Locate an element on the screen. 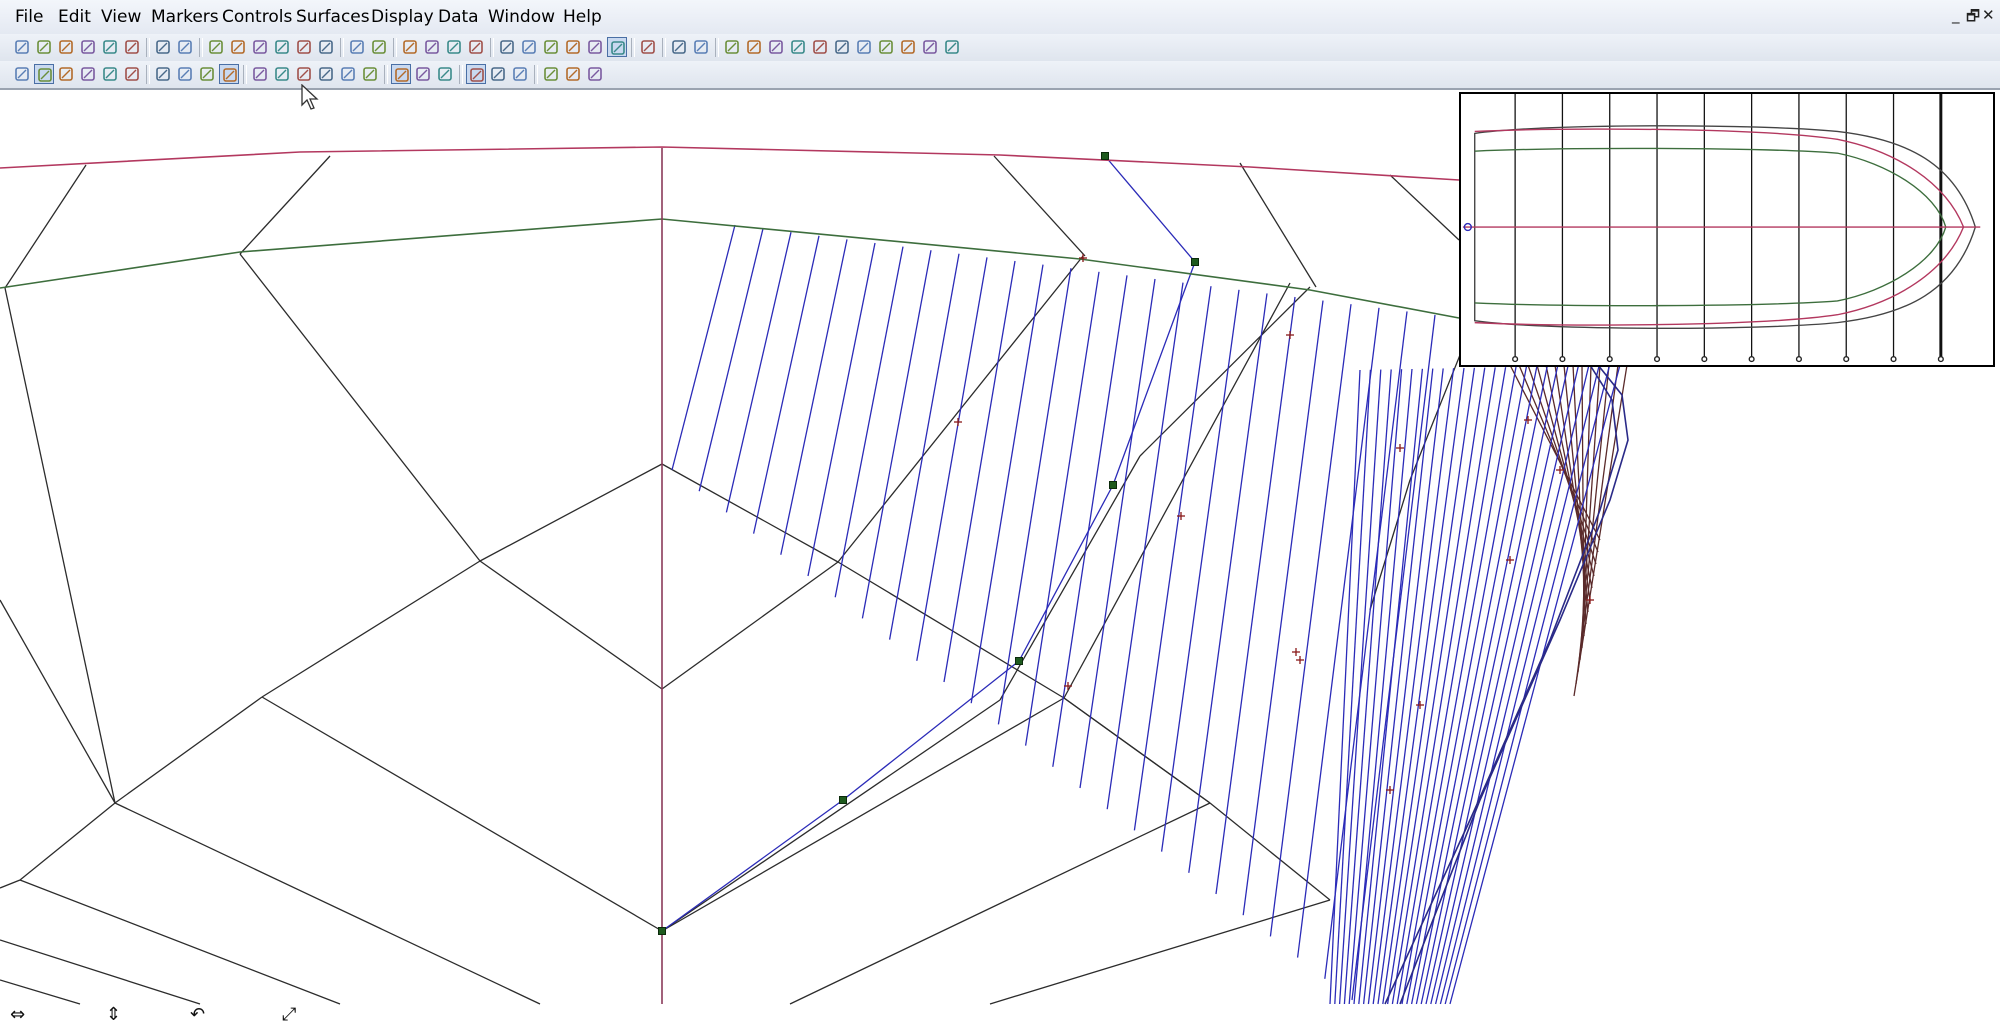 This screenshot has width=2000, height=1025. delete-icon is located at coordinates (507, 47).